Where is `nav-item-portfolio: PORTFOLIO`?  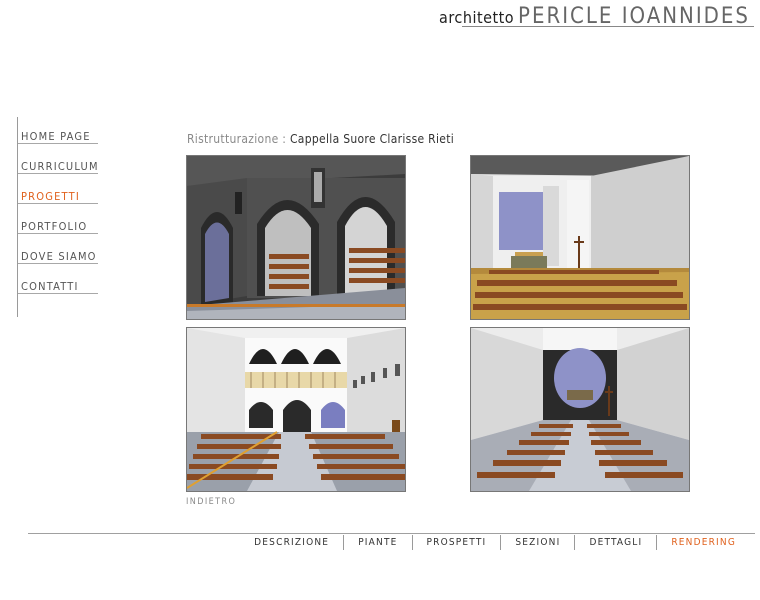
nav-item-portfolio: PORTFOLIO is located at coordinates (57, 231).